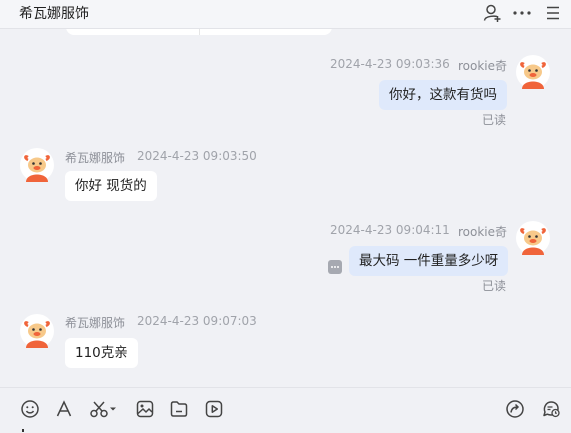 Image resolution: width=571 pixels, height=433 pixels. Describe the element at coordinates (64, 409) in the screenshot. I see `font-icon` at that location.